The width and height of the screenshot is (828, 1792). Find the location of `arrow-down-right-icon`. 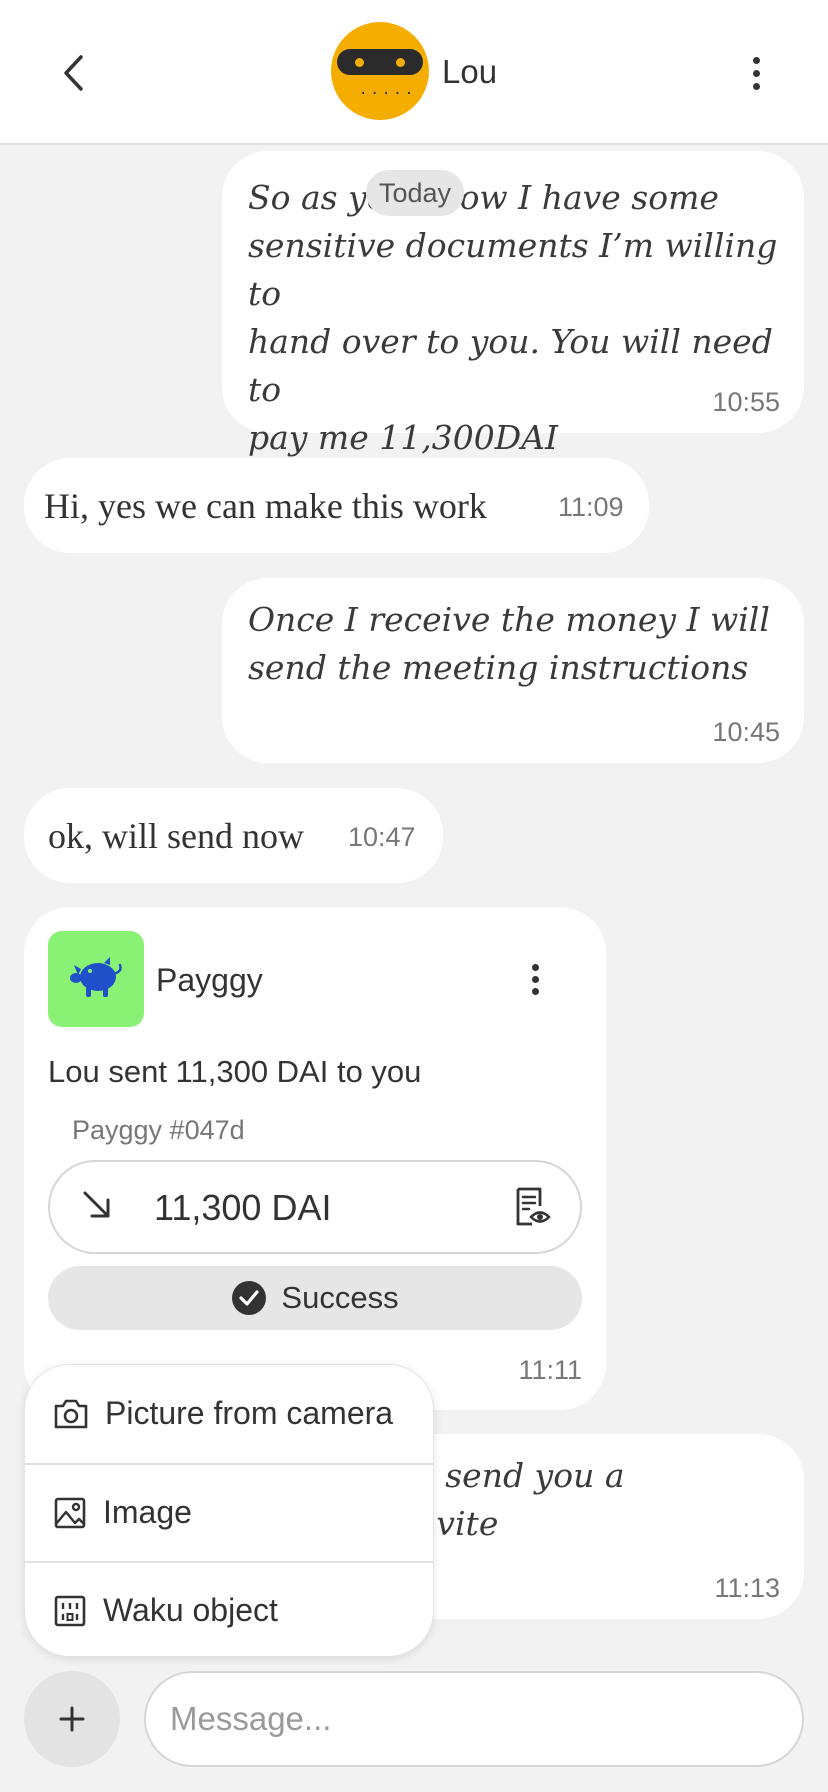

arrow-down-right-icon is located at coordinates (96, 1204).